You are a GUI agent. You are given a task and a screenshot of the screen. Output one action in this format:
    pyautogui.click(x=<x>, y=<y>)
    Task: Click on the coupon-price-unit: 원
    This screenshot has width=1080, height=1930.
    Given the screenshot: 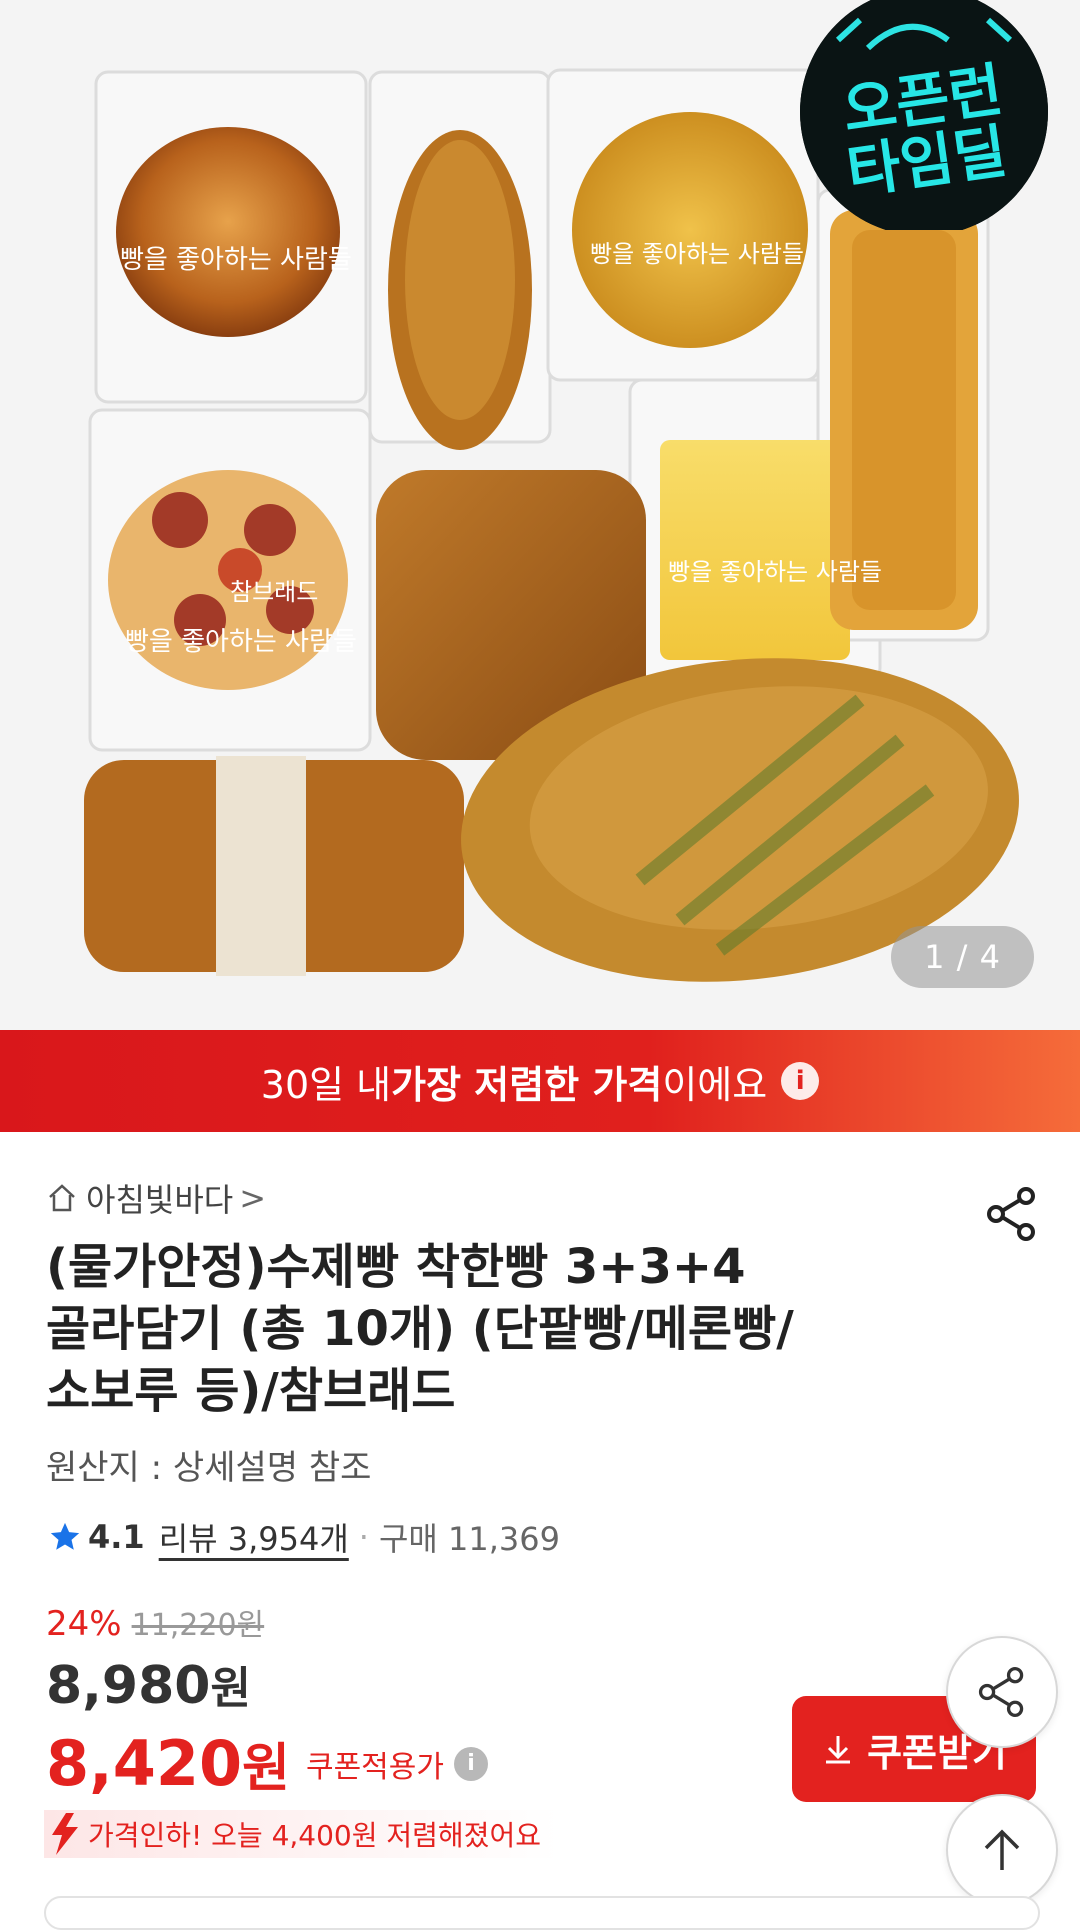 What is the action you would take?
    pyautogui.click(x=266, y=1769)
    